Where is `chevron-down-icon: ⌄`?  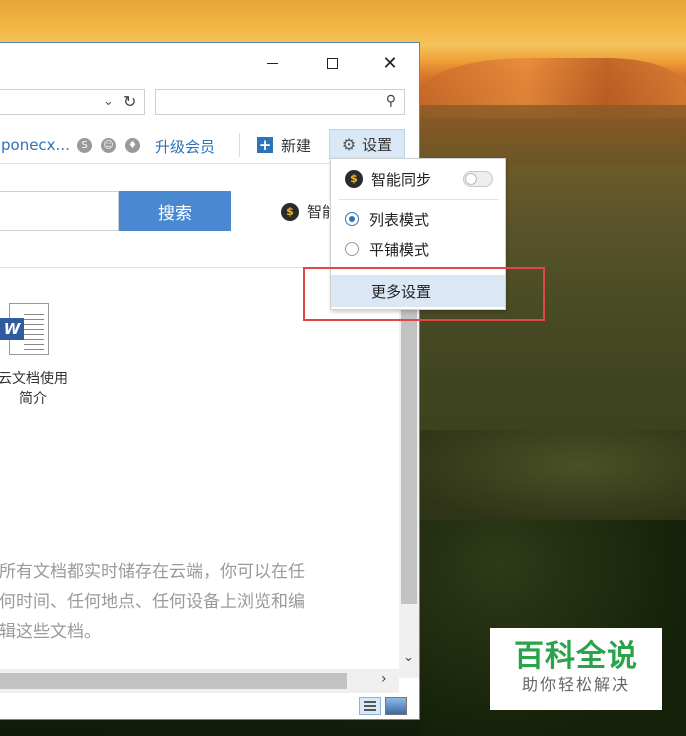 chevron-down-icon: ⌄ is located at coordinates (108, 101).